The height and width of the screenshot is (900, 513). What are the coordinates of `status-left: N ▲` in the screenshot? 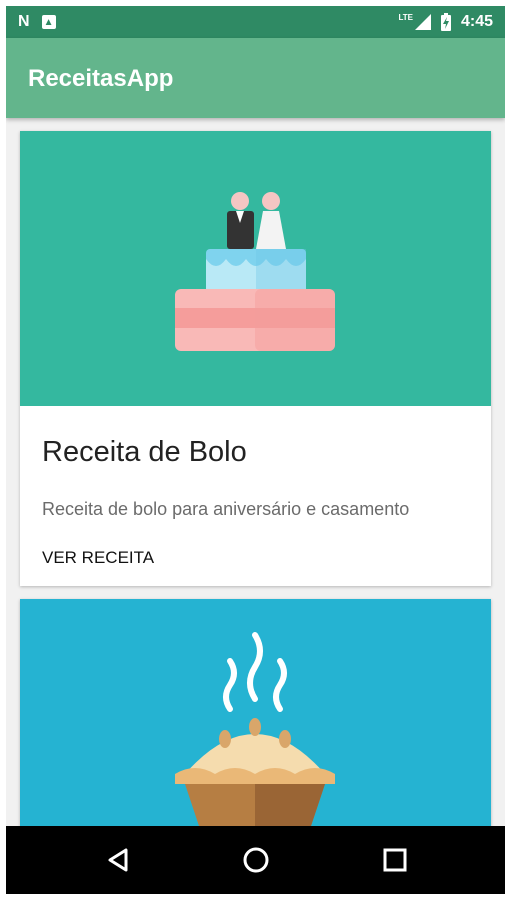 It's located at (37, 22).